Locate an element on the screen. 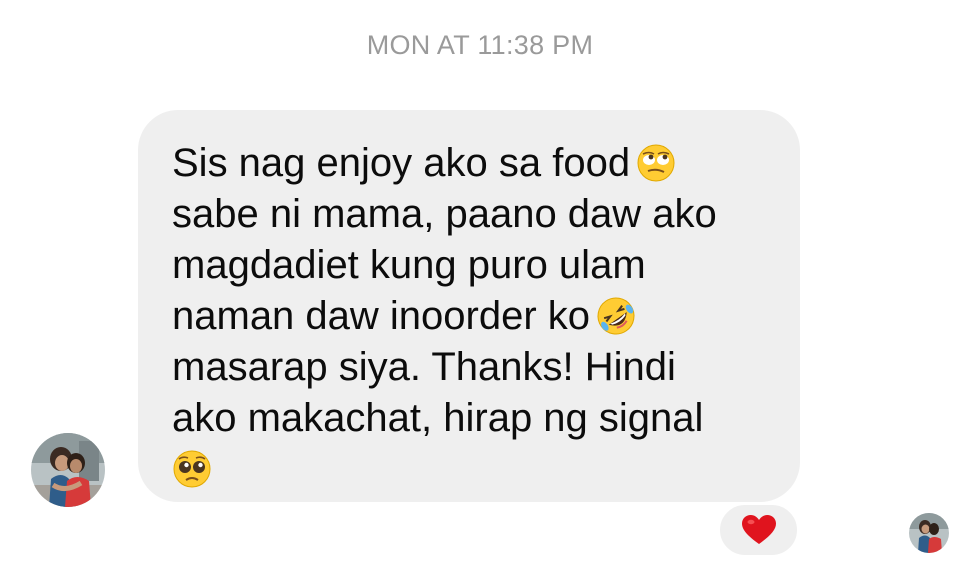  message-line: sabe ni mama, paano daw ako is located at coordinates (444, 214).